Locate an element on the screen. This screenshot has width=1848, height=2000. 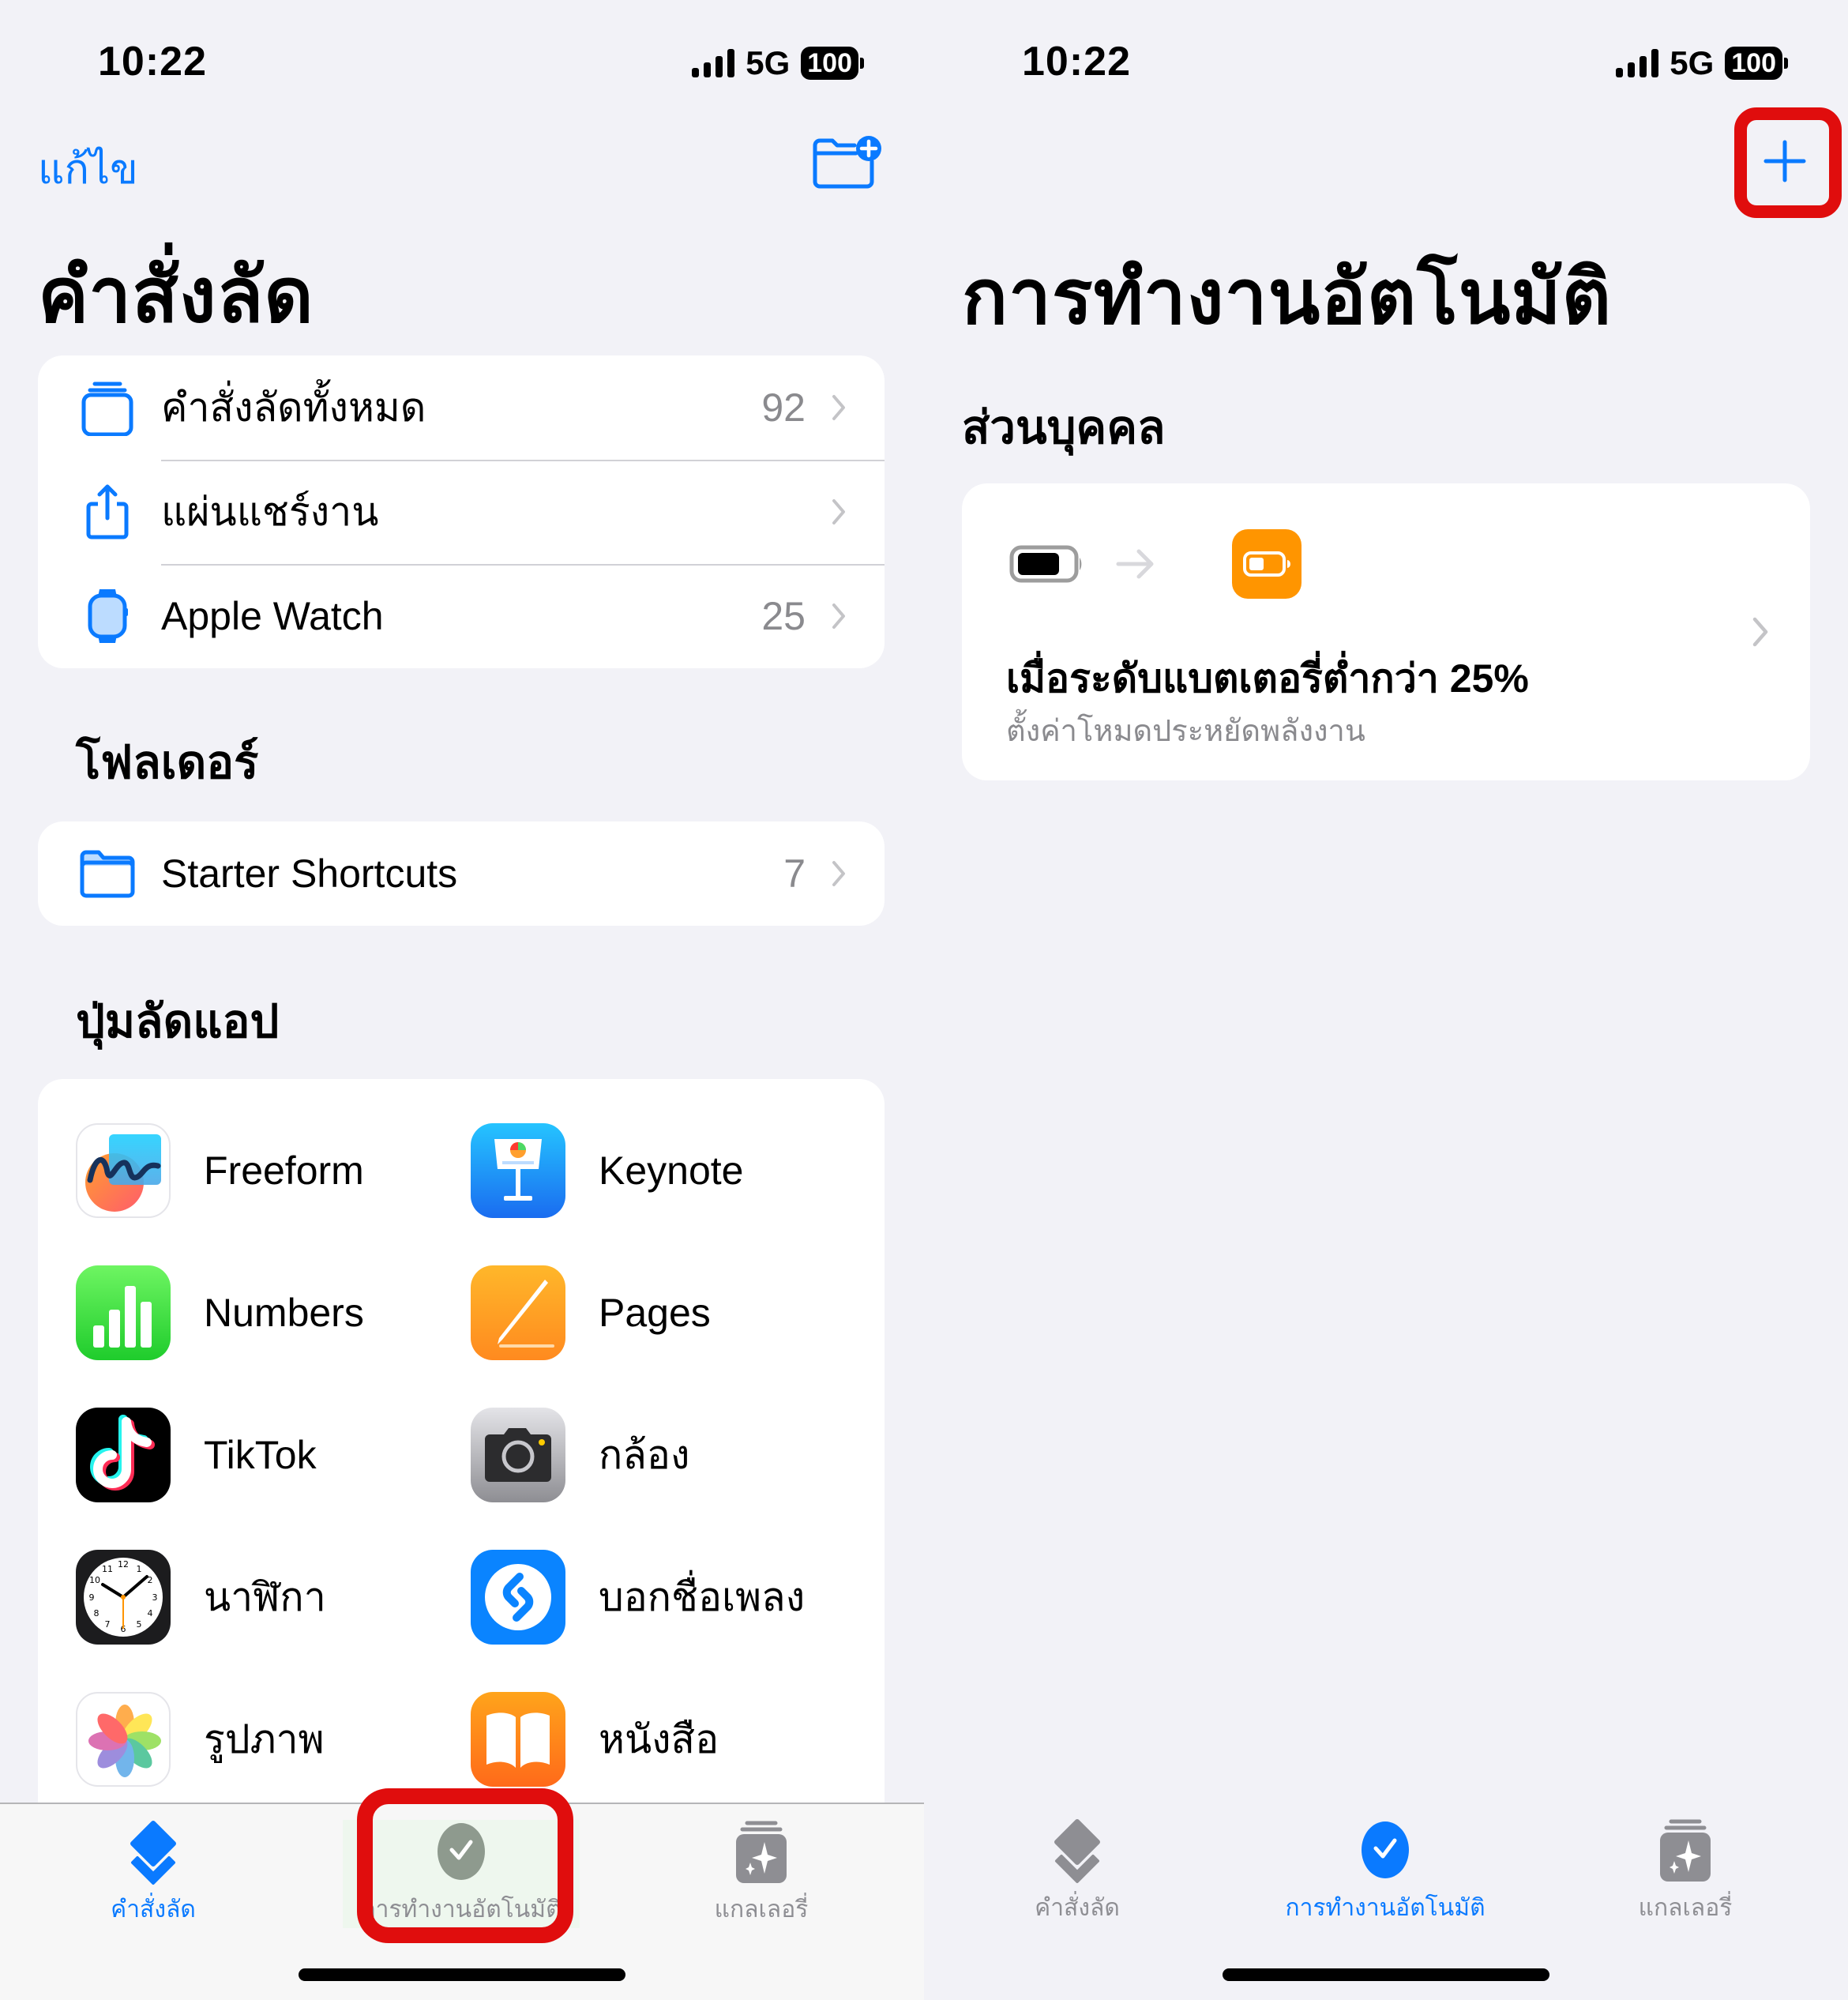
svg-text: 1 is located at coordinates (139, 1569).